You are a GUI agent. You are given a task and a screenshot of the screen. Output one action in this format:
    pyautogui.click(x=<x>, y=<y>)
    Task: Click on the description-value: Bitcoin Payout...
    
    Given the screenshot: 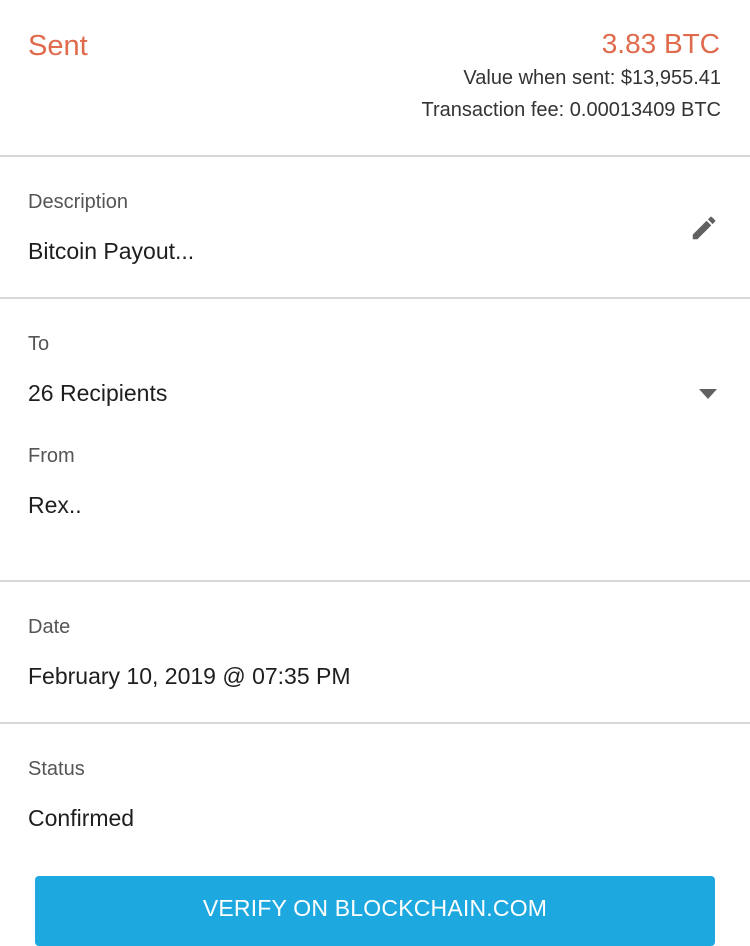 What is the action you would take?
    pyautogui.click(x=111, y=251)
    